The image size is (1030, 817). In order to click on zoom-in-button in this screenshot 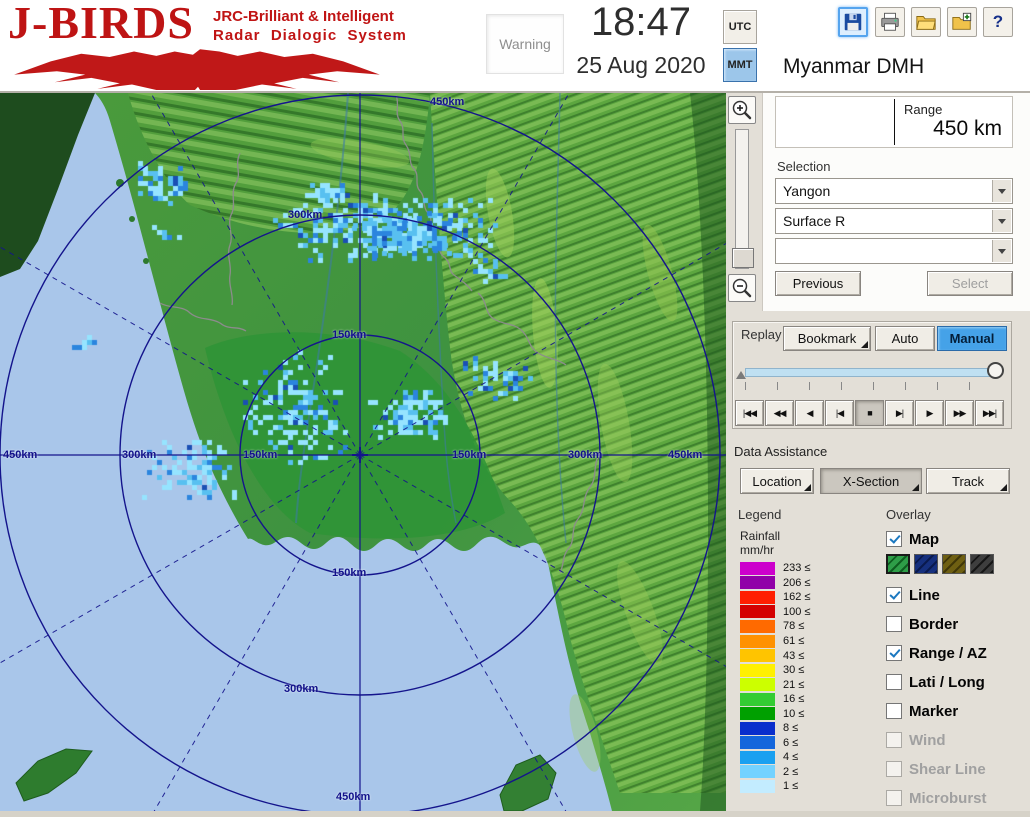, I will do `click(742, 110)`.